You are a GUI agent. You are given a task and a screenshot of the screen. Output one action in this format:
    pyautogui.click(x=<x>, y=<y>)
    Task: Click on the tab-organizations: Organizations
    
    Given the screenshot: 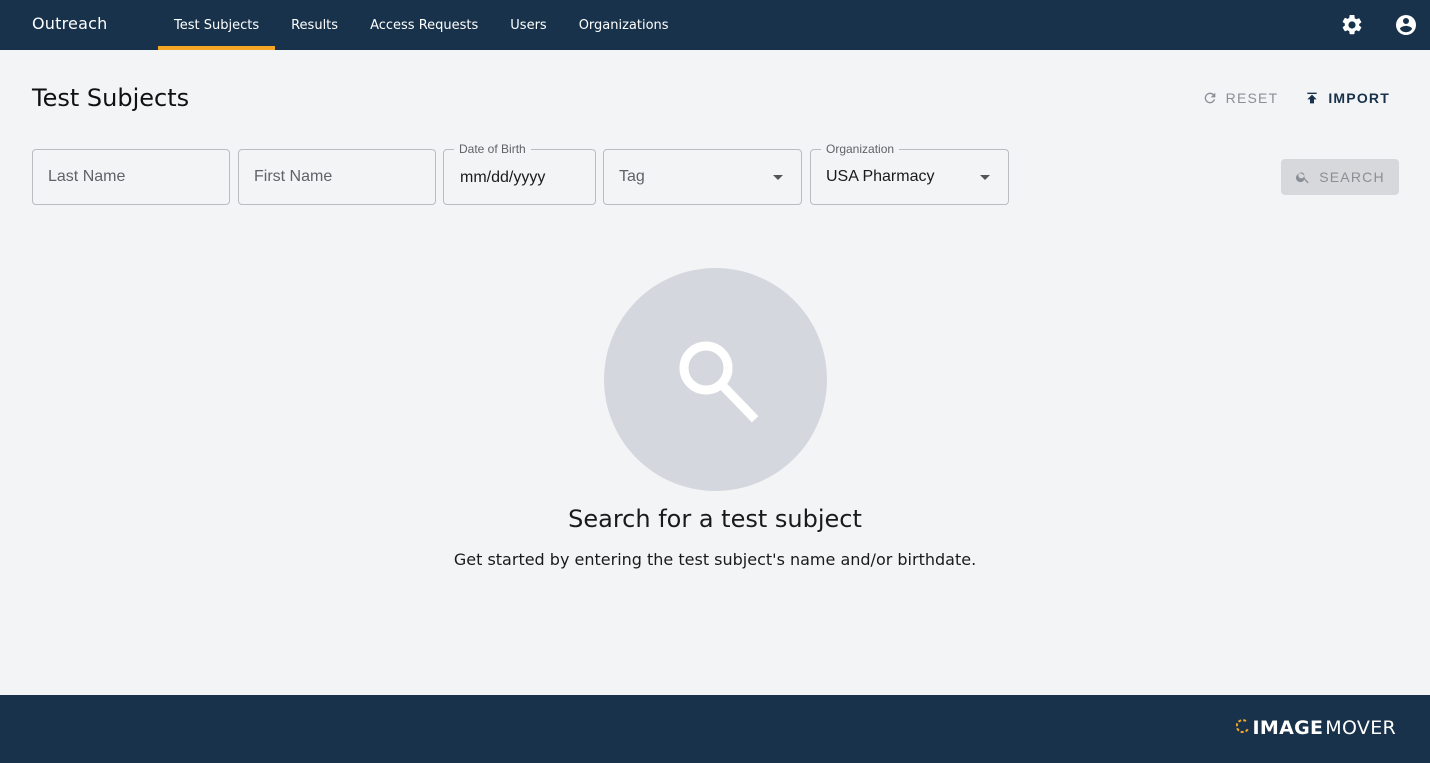 What is the action you would take?
    pyautogui.click(x=624, y=25)
    